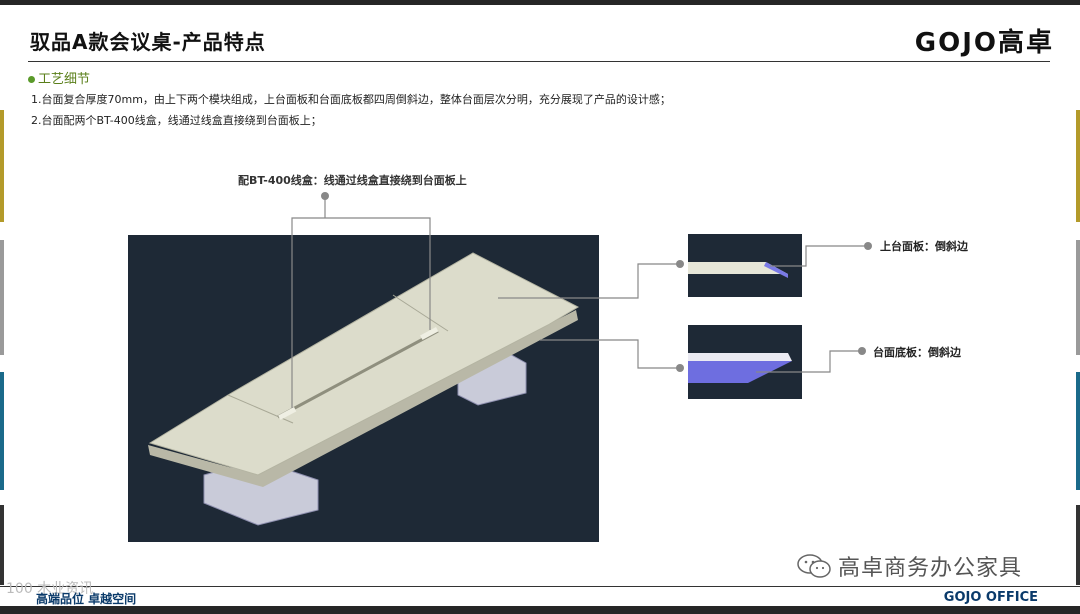 Image resolution: width=1080 pixels, height=614 pixels. Describe the element at coordinates (325, 196) in the screenshot. I see `callout-top-dot` at that location.